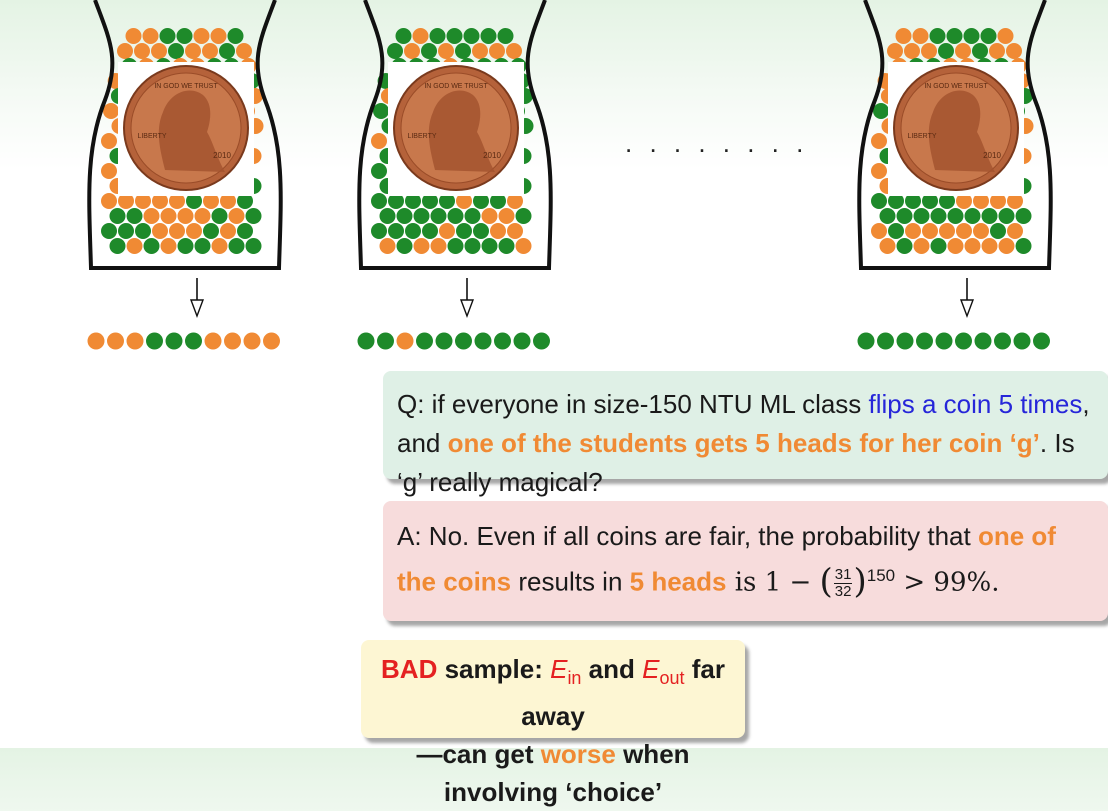 Image resolution: width=1108 pixels, height=811 pixels. I want to click on marble-jar: IN GOD WE TRUST LIBERTY 2010, so click(955, 175).